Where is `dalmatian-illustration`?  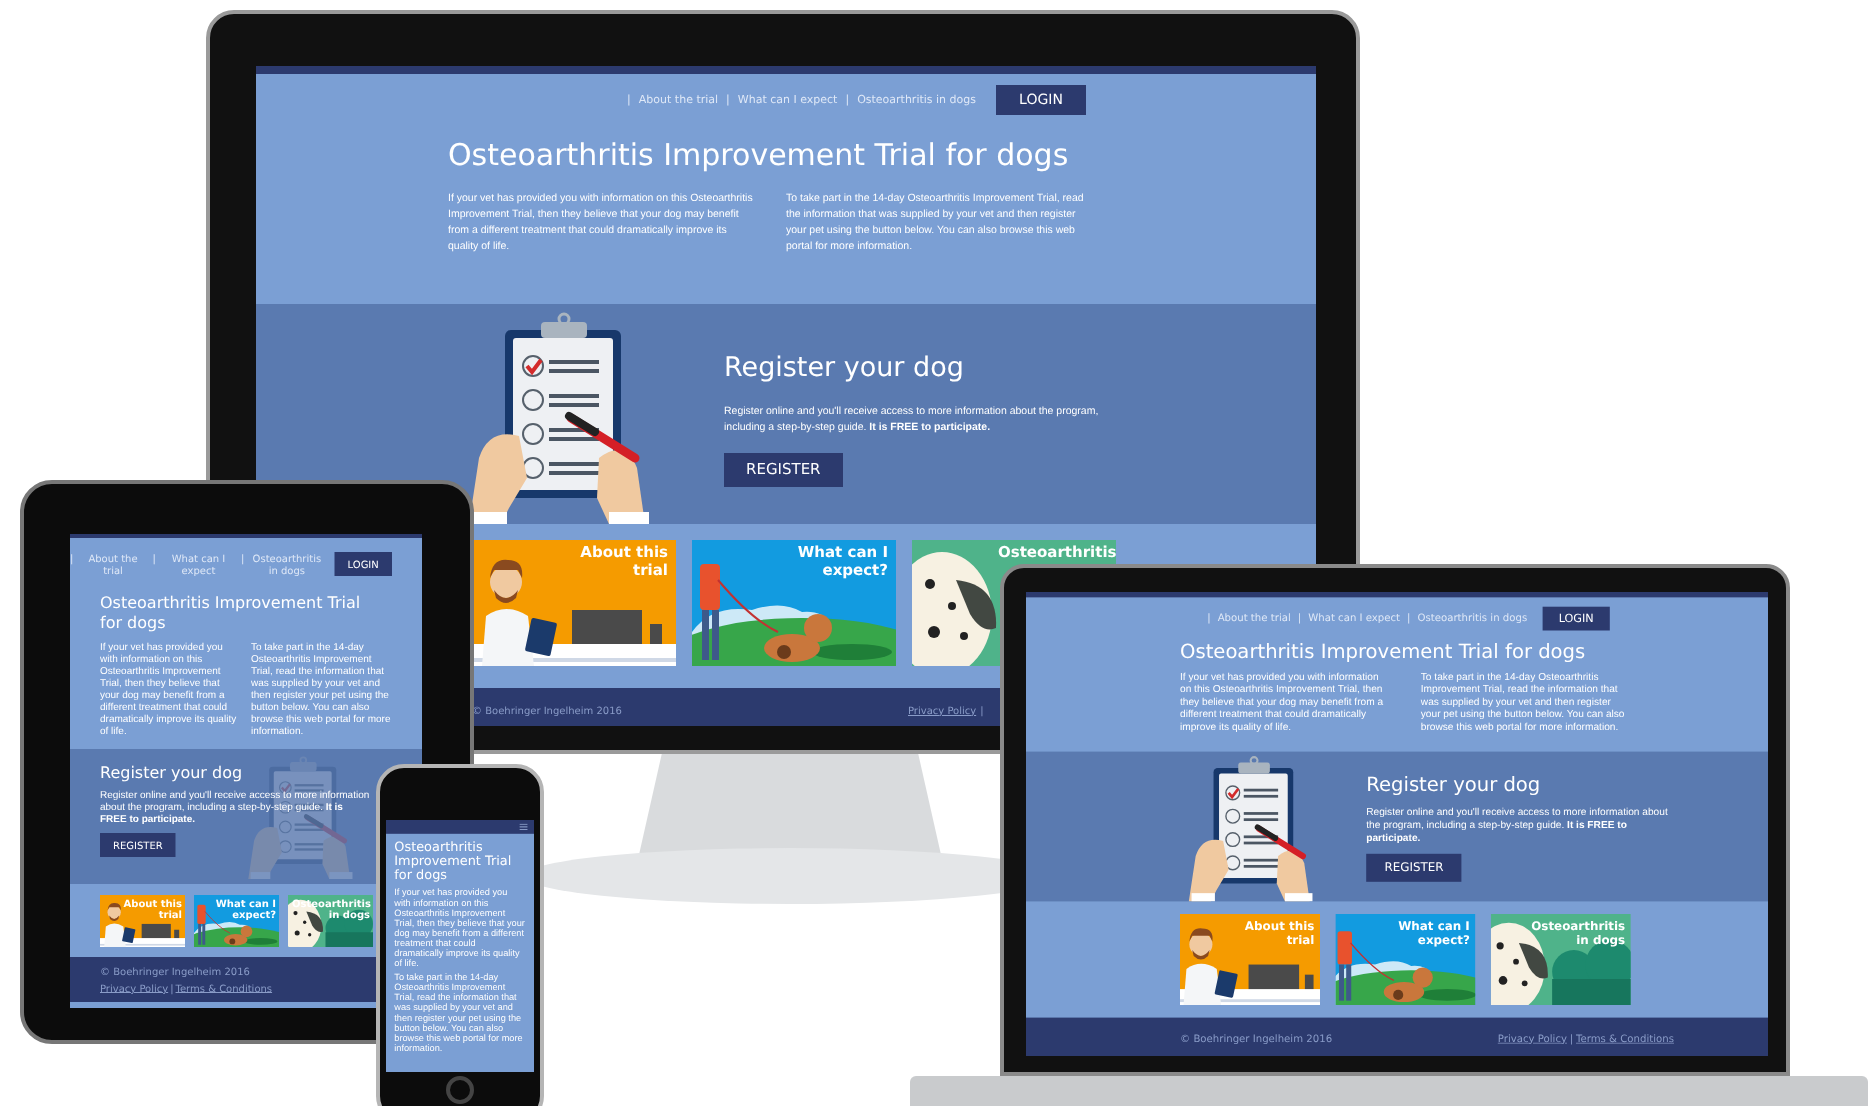 dalmatian-illustration is located at coordinates (1560, 959).